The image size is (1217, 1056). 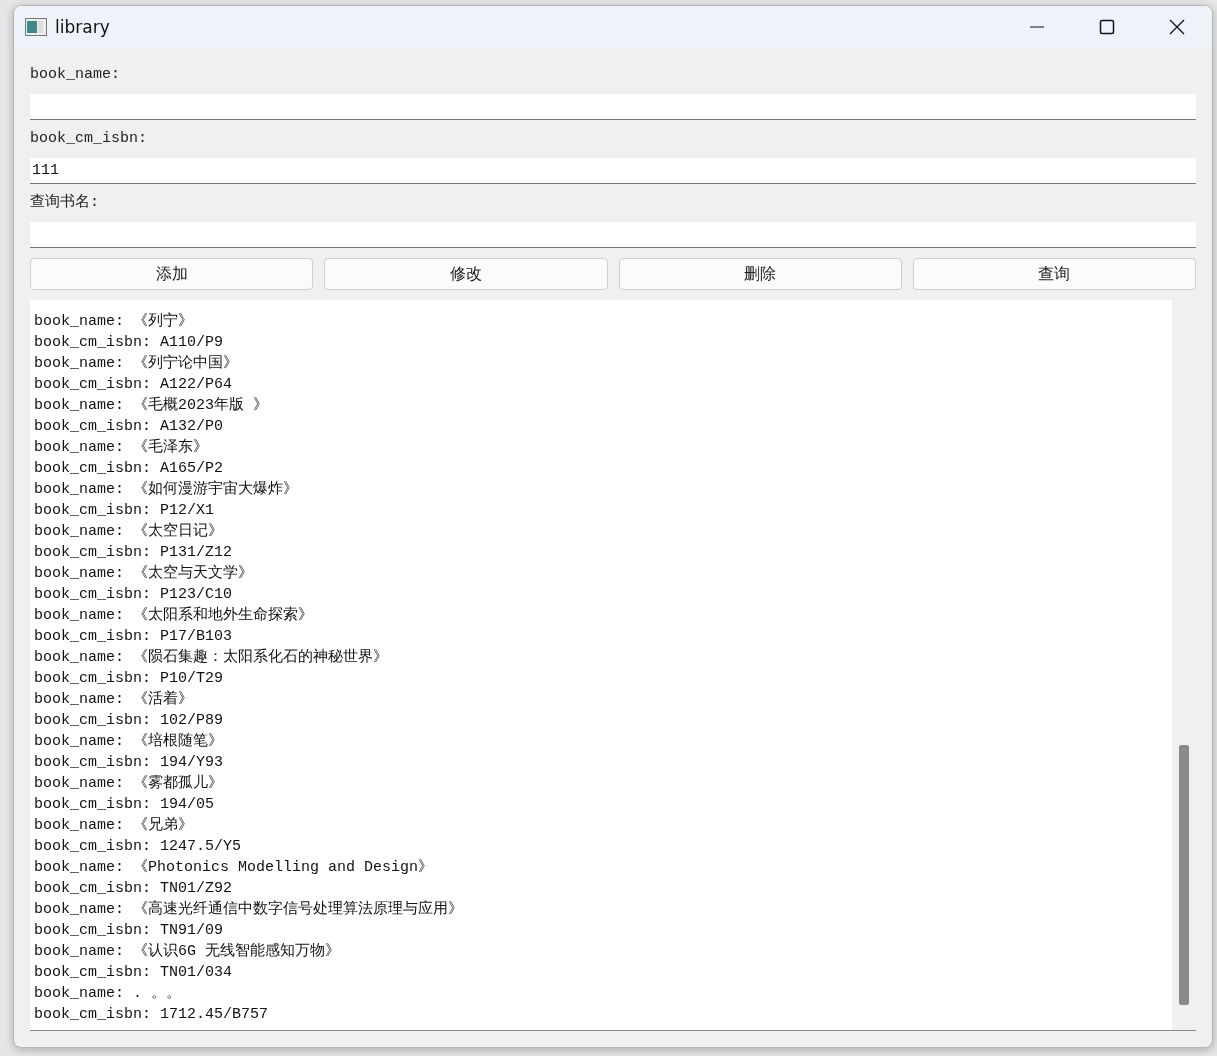 I want to click on minimize-icon, so click(x=1037, y=27).